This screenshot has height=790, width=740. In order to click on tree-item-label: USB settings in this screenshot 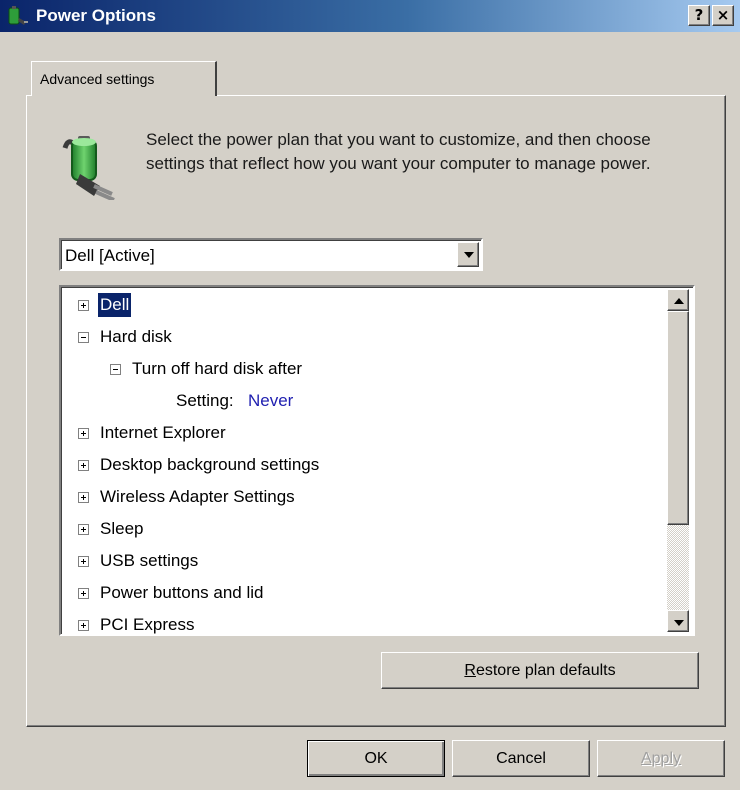, I will do `click(149, 560)`.